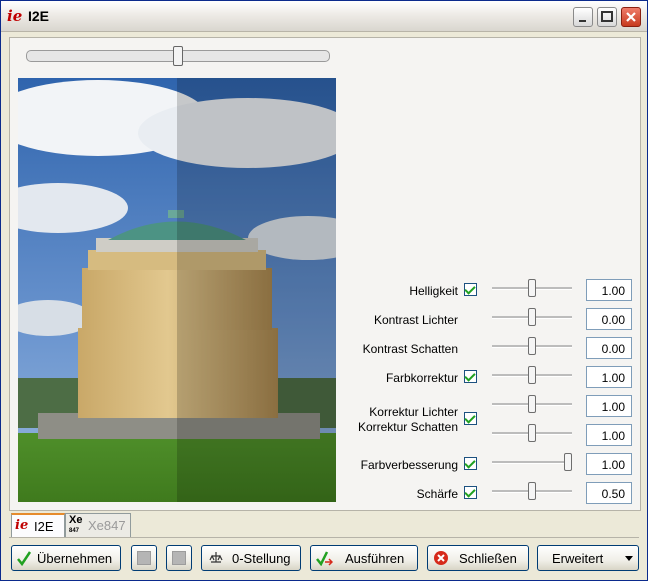 The width and height of the screenshot is (648, 581). What do you see at coordinates (325, 410) in the screenshot?
I see `control-row-4: Korrektur Lichter 1.00` at bounding box center [325, 410].